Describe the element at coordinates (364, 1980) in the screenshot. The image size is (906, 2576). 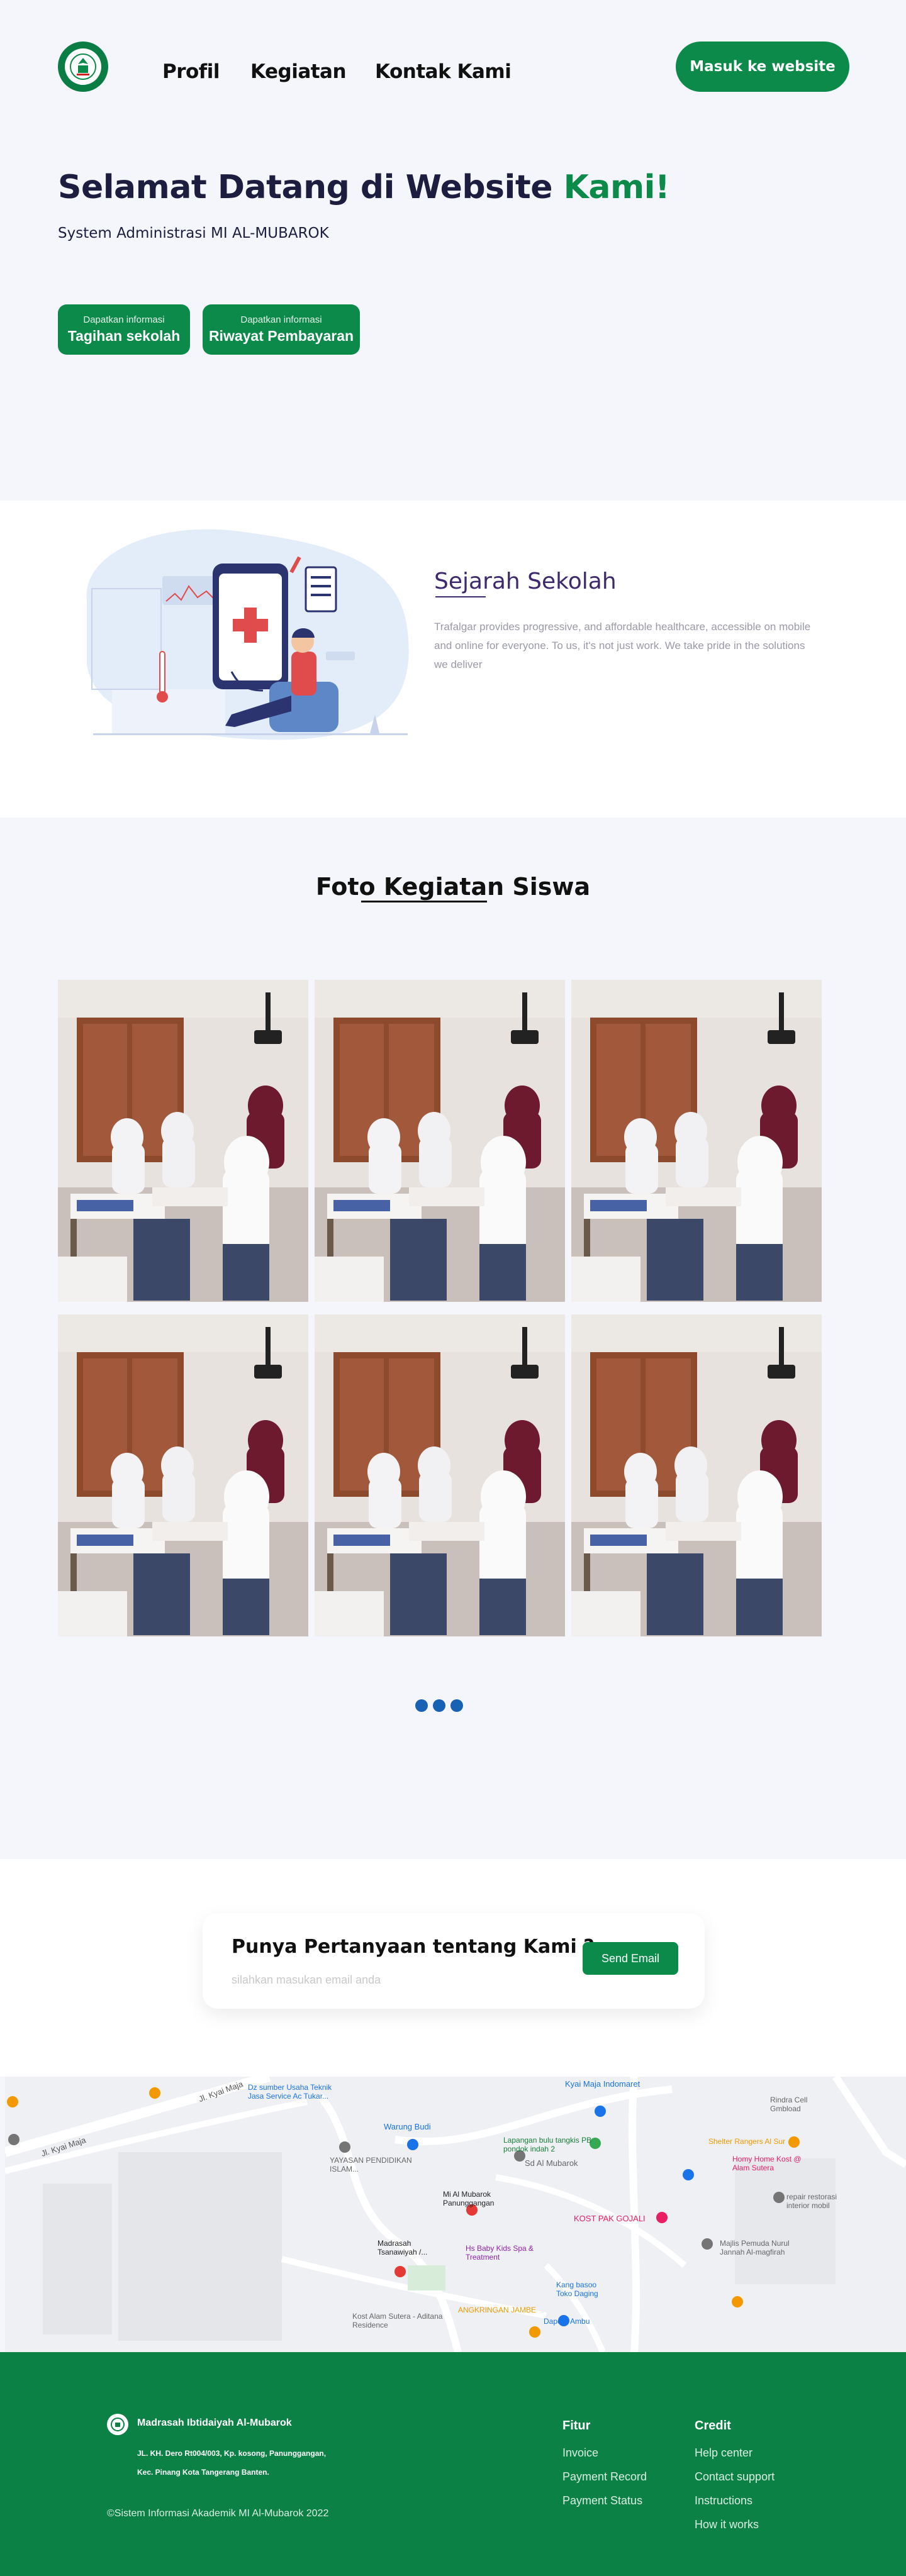
I see `email-input` at that location.